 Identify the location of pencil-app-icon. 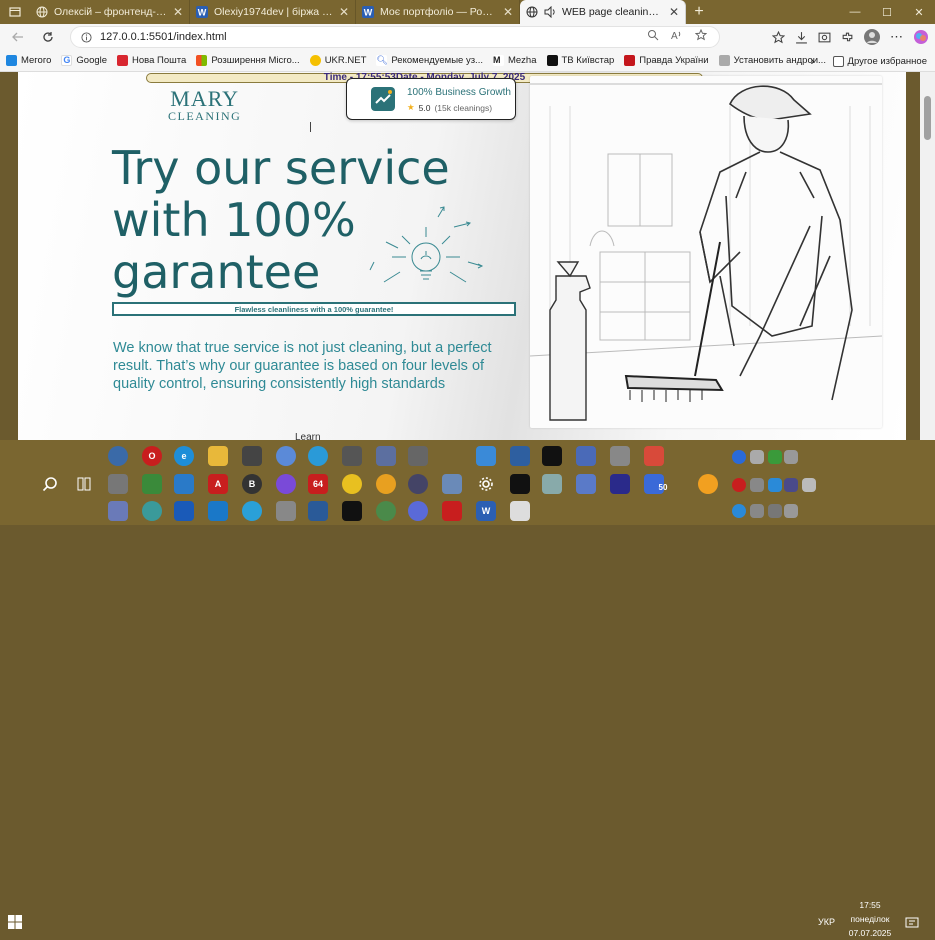
(318, 456).